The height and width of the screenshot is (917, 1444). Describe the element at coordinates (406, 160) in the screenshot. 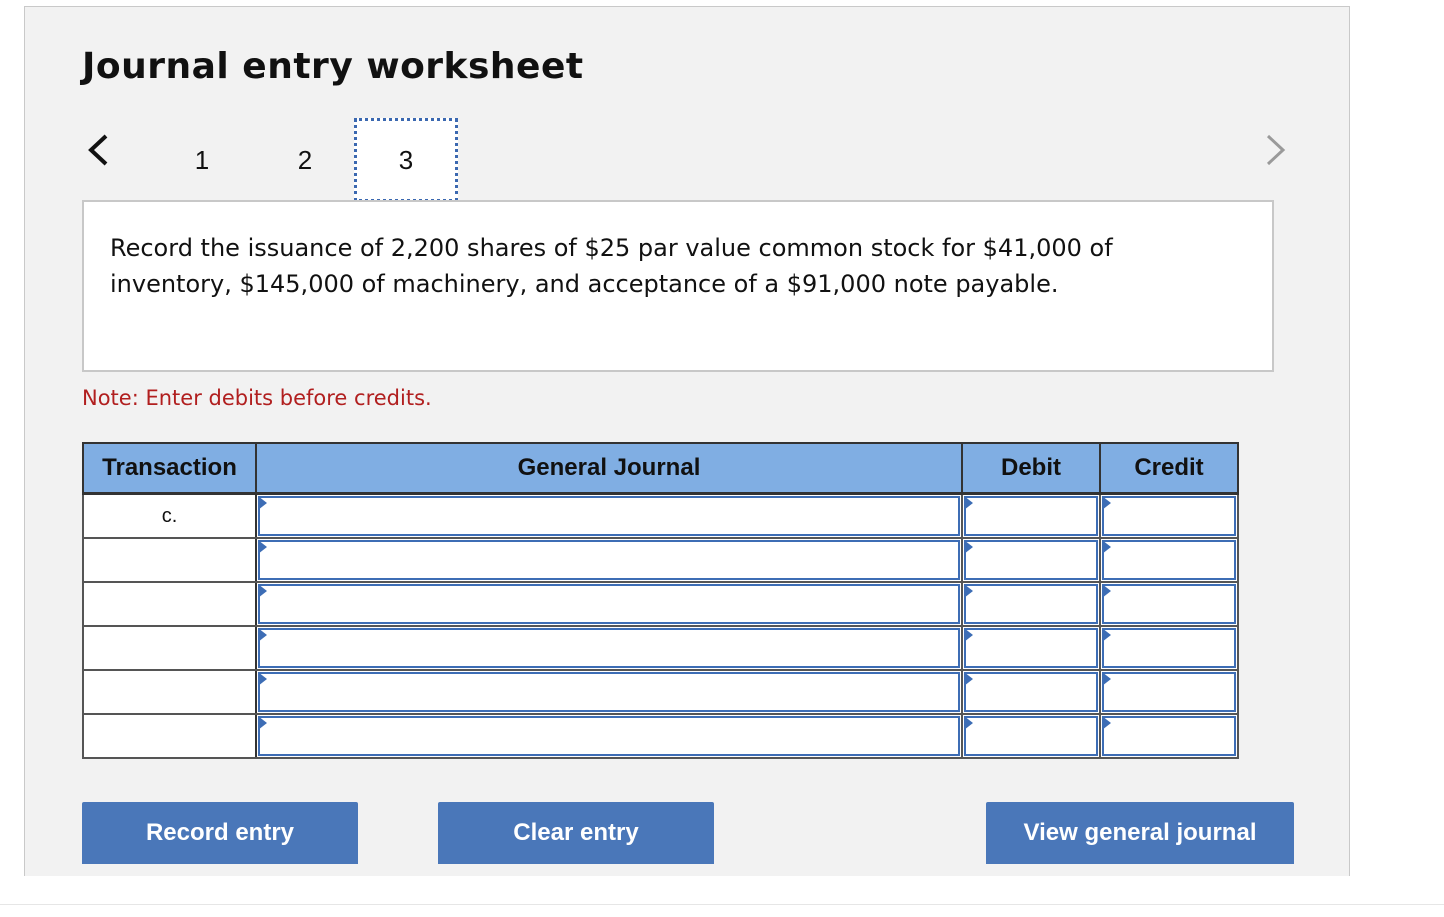

I see `step-tab-3: 3` at that location.